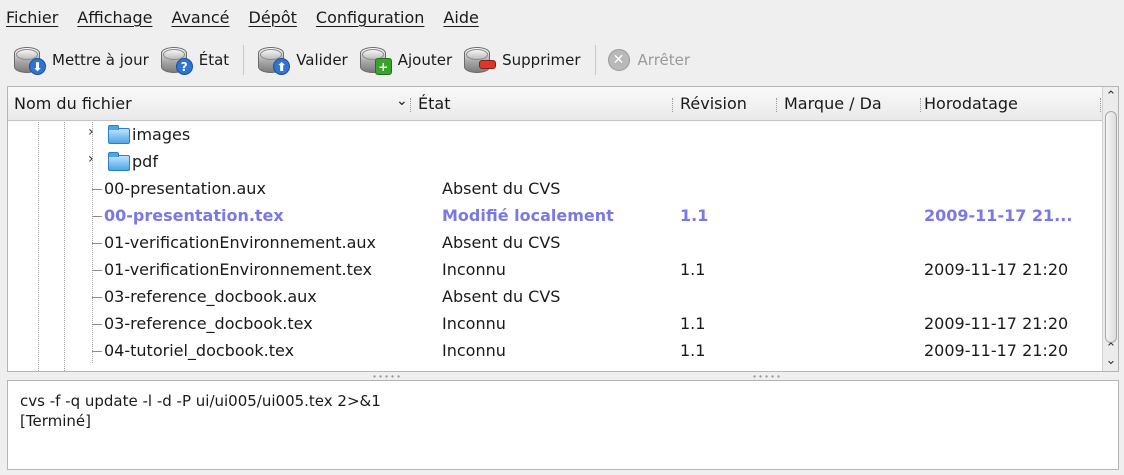 The width and height of the screenshot is (1124, 475). Describe the element at coordinates (664, 60) in the screenshot. I see `stop-label: Arrêter` at that location.